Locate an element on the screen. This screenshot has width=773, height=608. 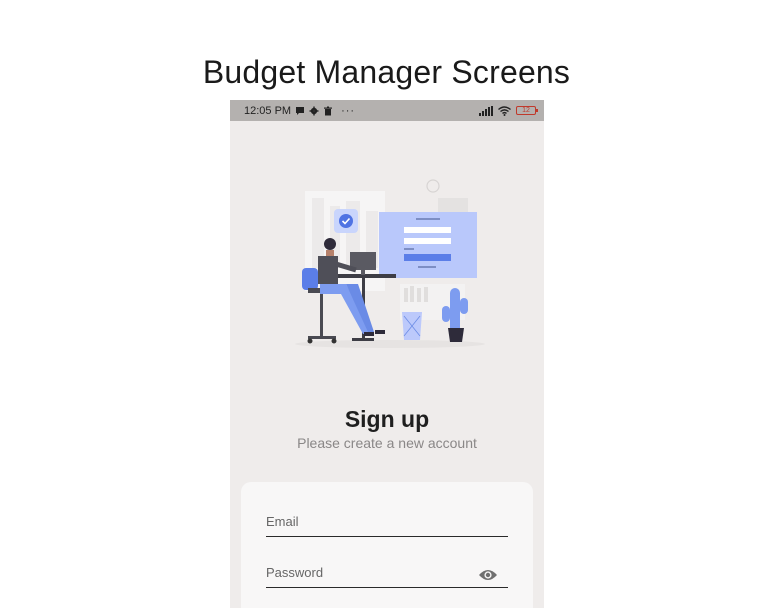
email-field-container is located at coordinates (387, 522).